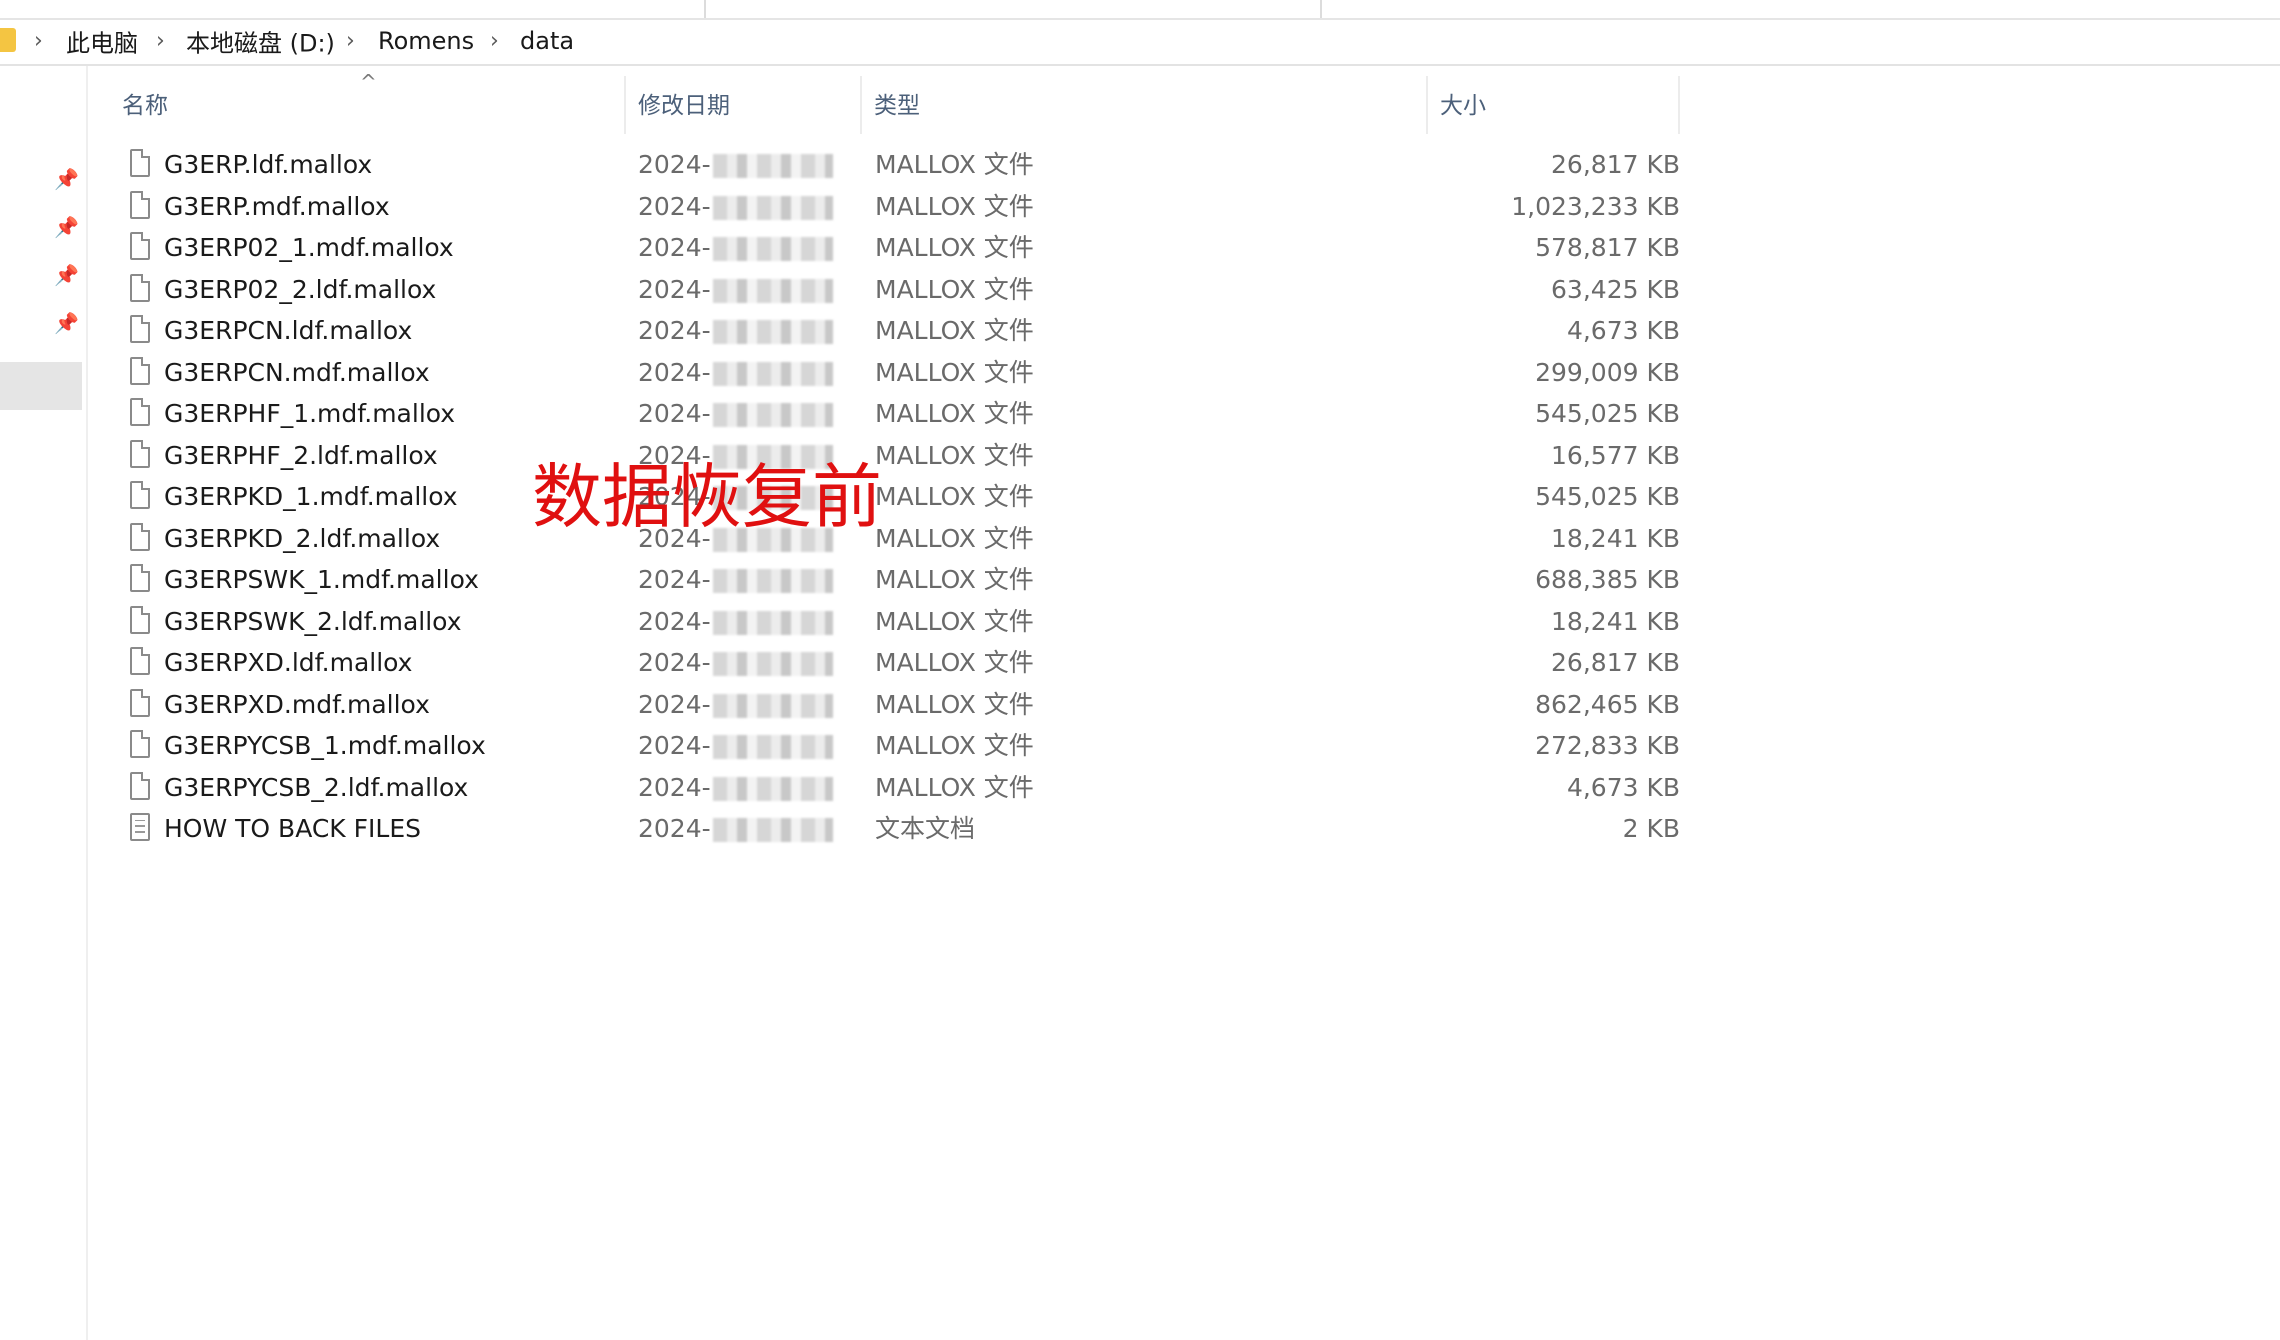 The height and width of the screenshot is (1340, 2280). Describe the element at coordinates (684, 106) in the screenshot. I see `column-header-date-label: 修改日期` at that location.